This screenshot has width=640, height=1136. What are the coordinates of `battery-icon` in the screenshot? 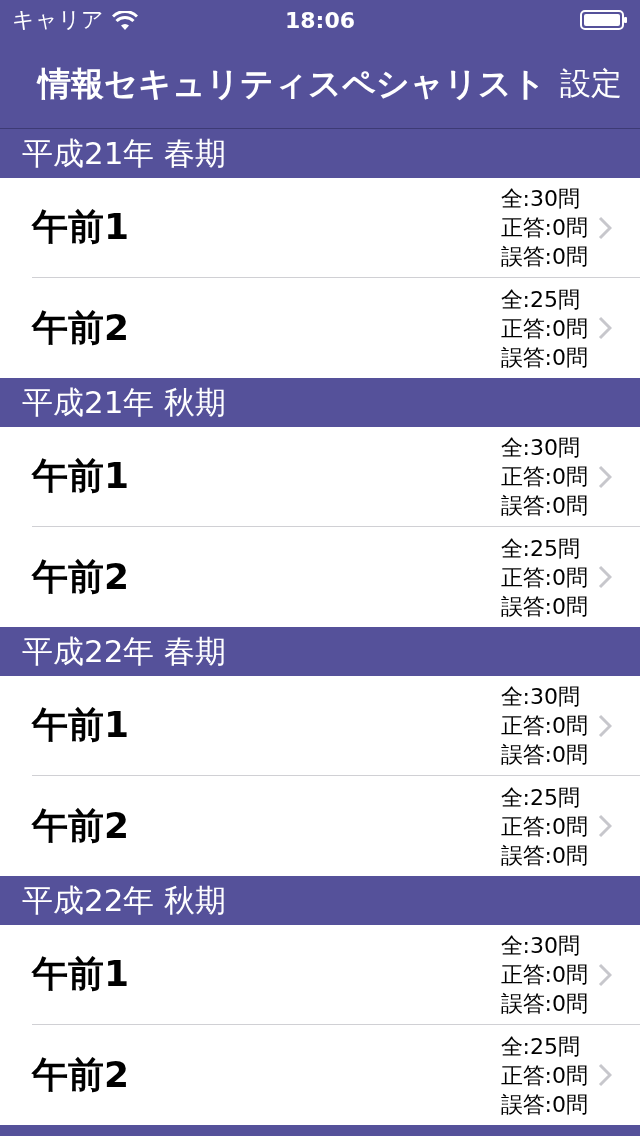 It's located at (604, 20).